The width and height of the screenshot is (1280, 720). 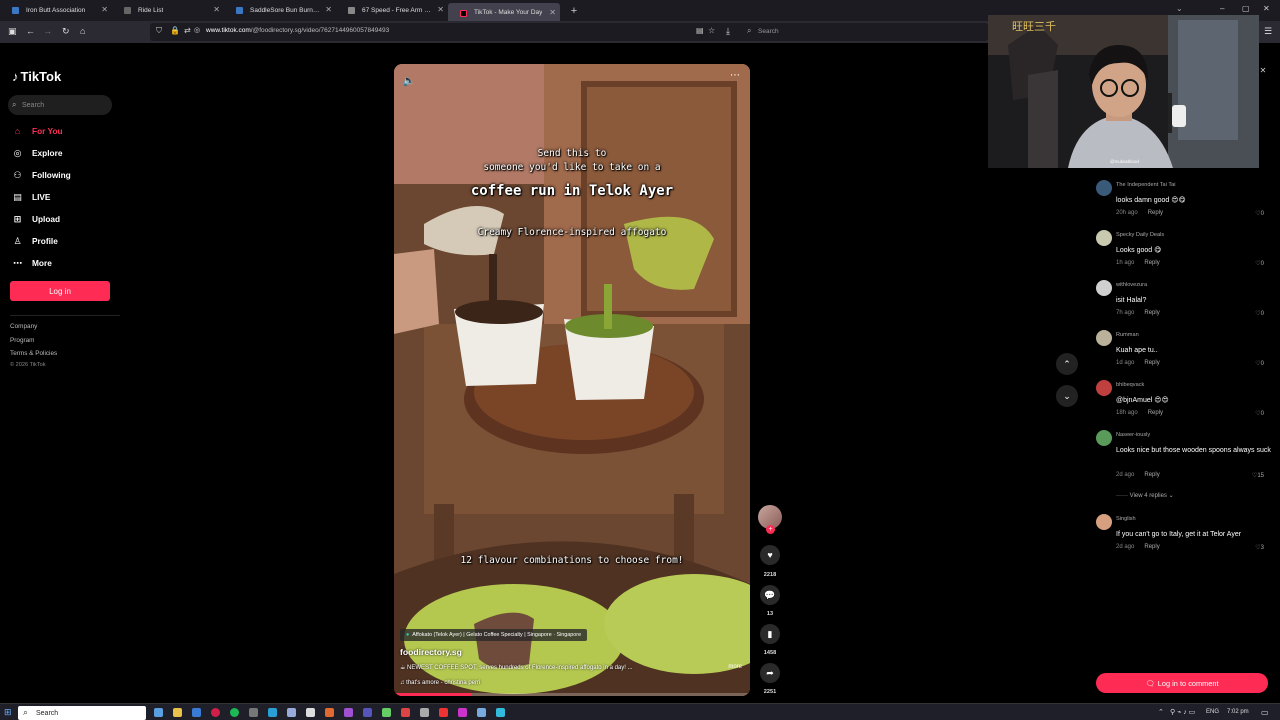 What do you see at coordinates (1140, 235) in the screenshot?
I see `comment-username: Specky Daily Deals` at bounding box center [1140, 235].